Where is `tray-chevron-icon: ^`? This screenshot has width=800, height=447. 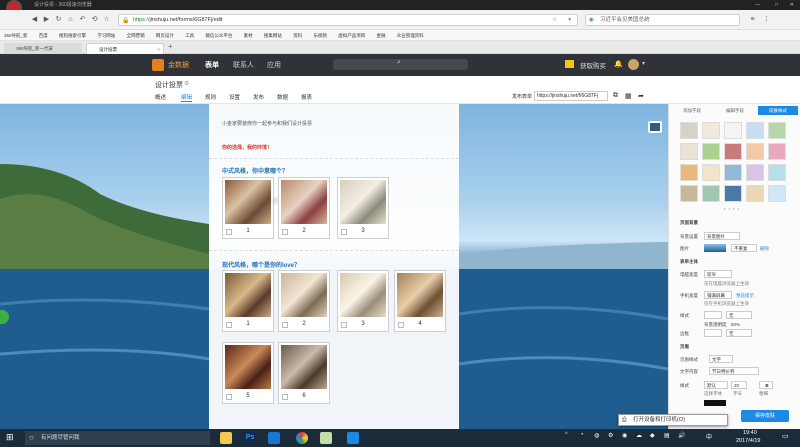 tray-chevron-icon: ^ is located at coordinates (566, 435).